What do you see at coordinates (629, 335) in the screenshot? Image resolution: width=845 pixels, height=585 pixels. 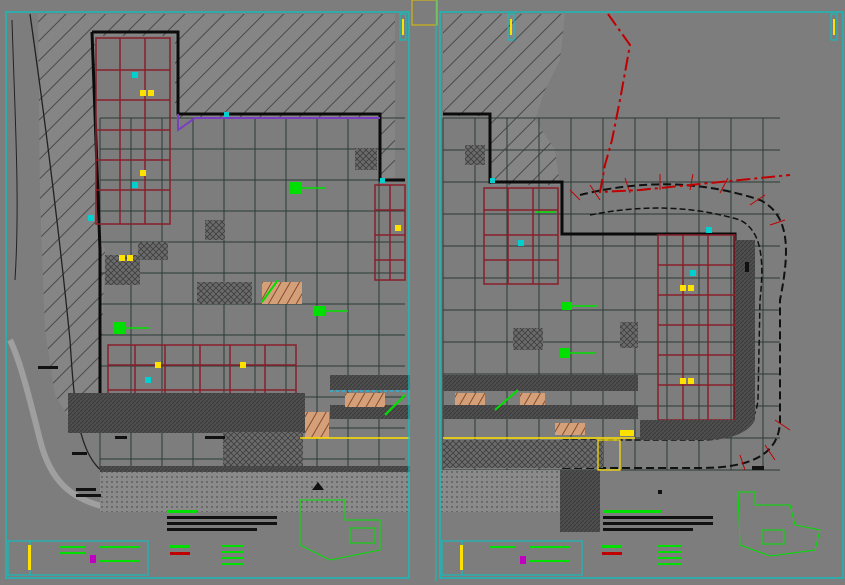 I see `planter-patch-r2` at bounding box center [629, 335].